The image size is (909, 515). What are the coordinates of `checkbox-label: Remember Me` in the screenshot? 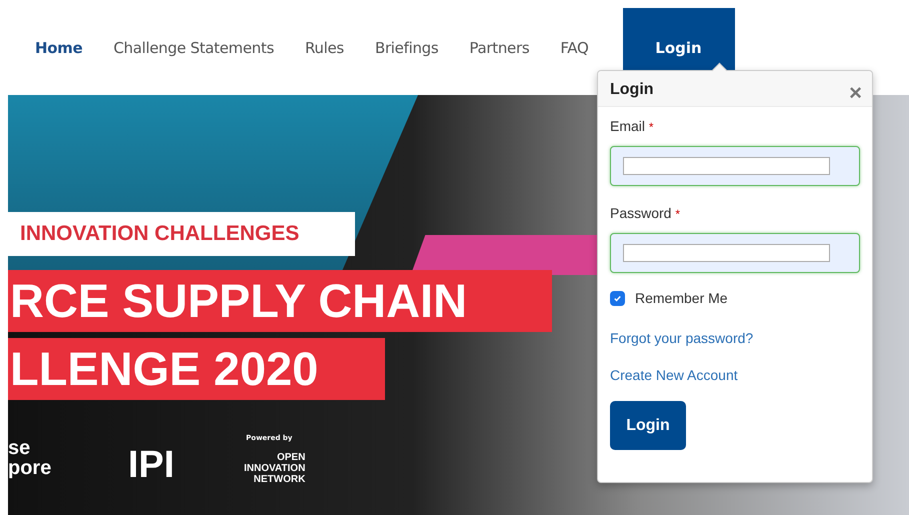 It's located at (681, 298).